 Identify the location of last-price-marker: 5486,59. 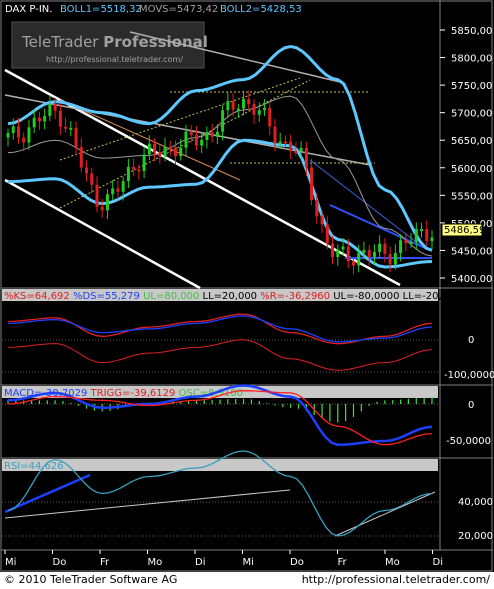
(463, 230).